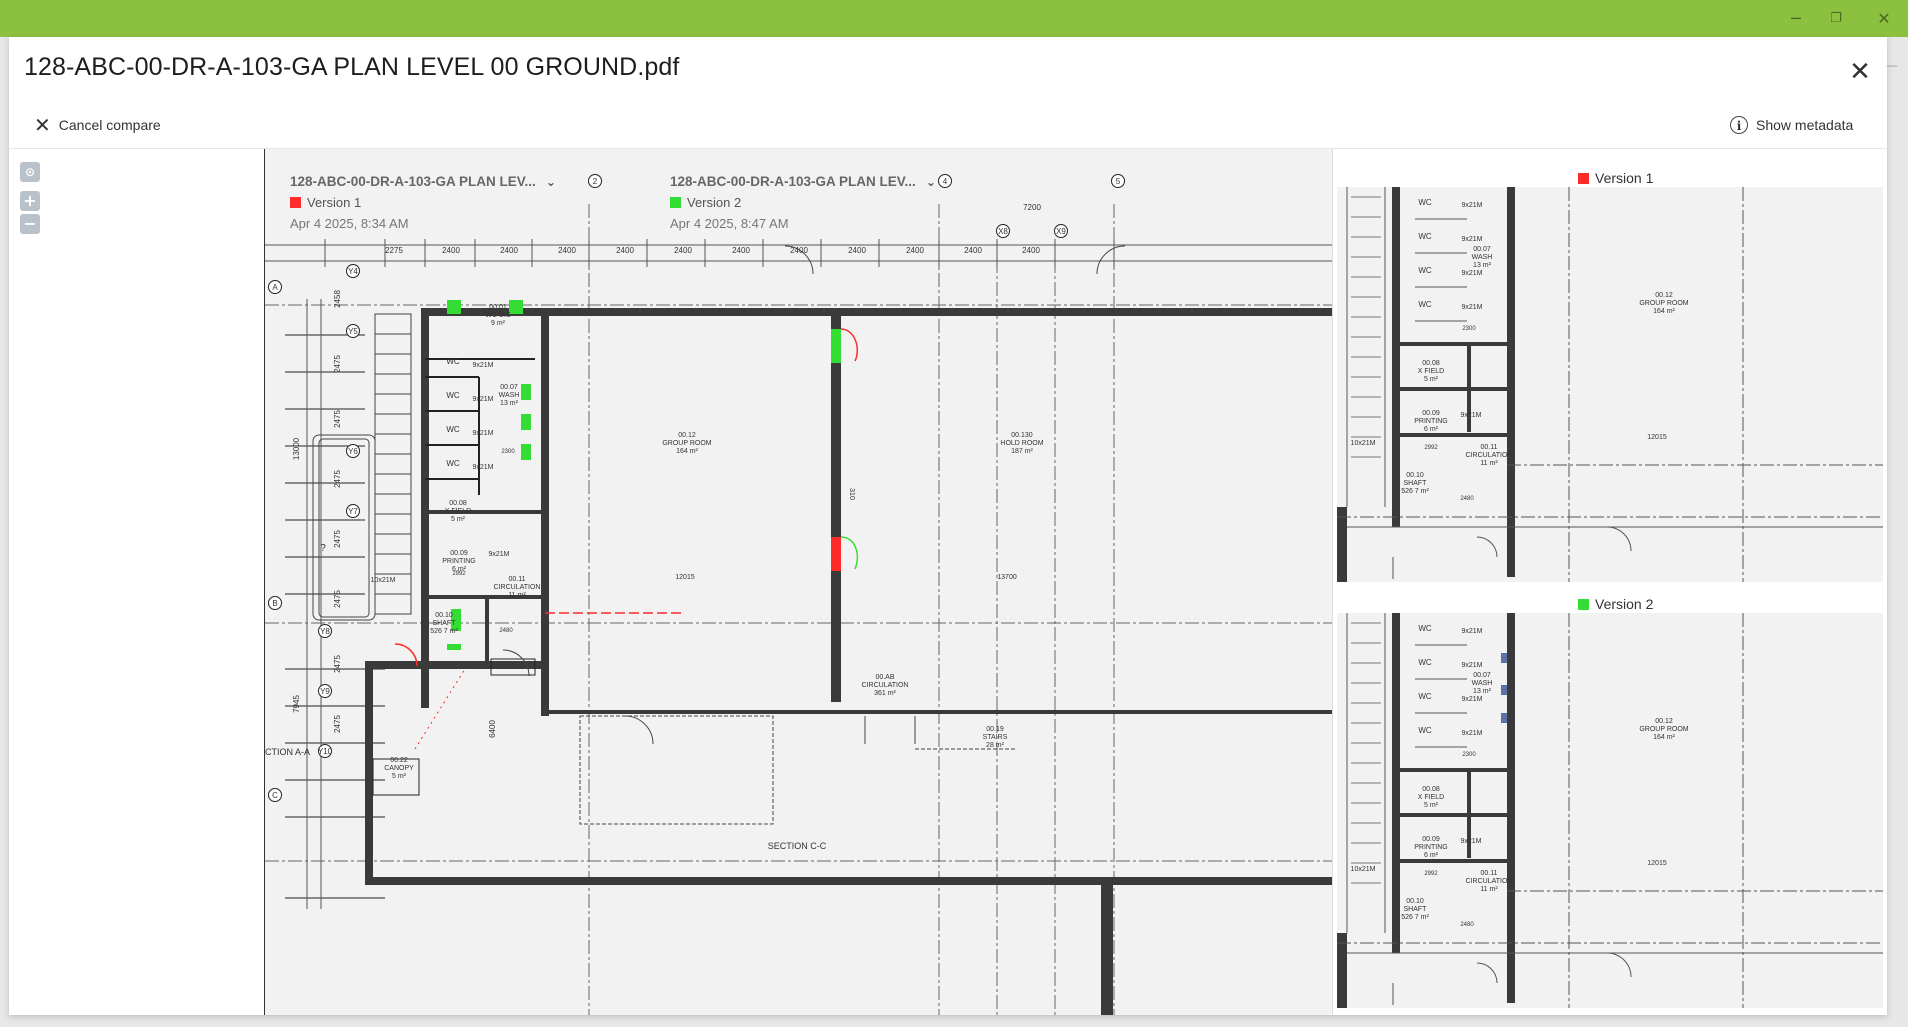  What do you see at coordinates (1663, 729) in the screenshot?
I see `v2-room-group-room-line-1: GROUP ROOM` at bounding box center [1663, 729].